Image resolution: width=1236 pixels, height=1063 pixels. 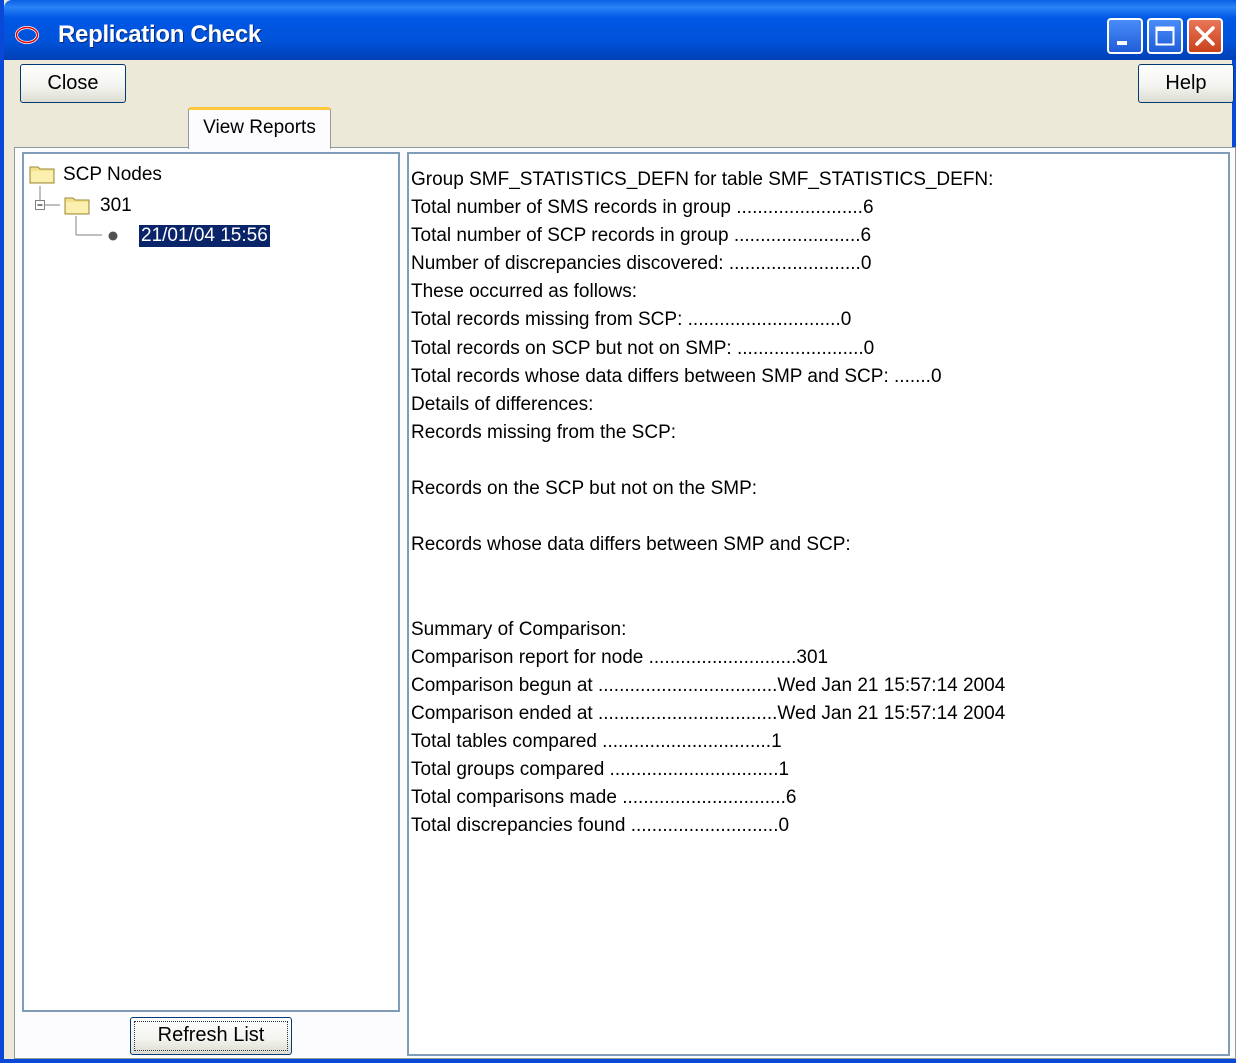 I want to click on report-line: Details of differences:, so click(x=502, y=404).